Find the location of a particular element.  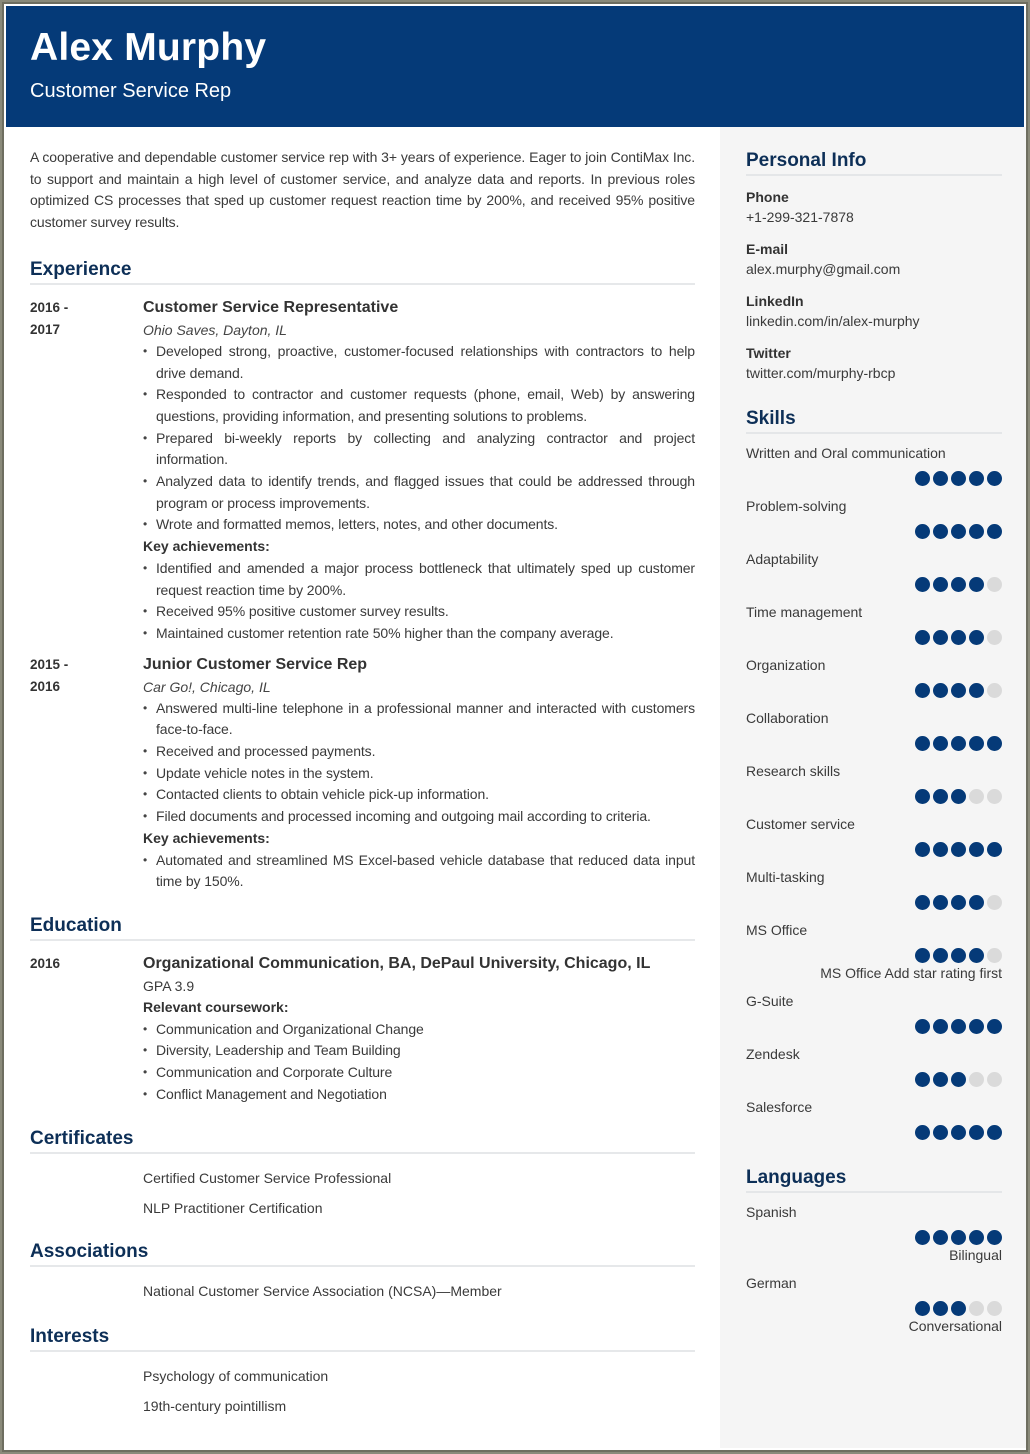

job-date-end: 2016 is located at coordinates (45, 686).